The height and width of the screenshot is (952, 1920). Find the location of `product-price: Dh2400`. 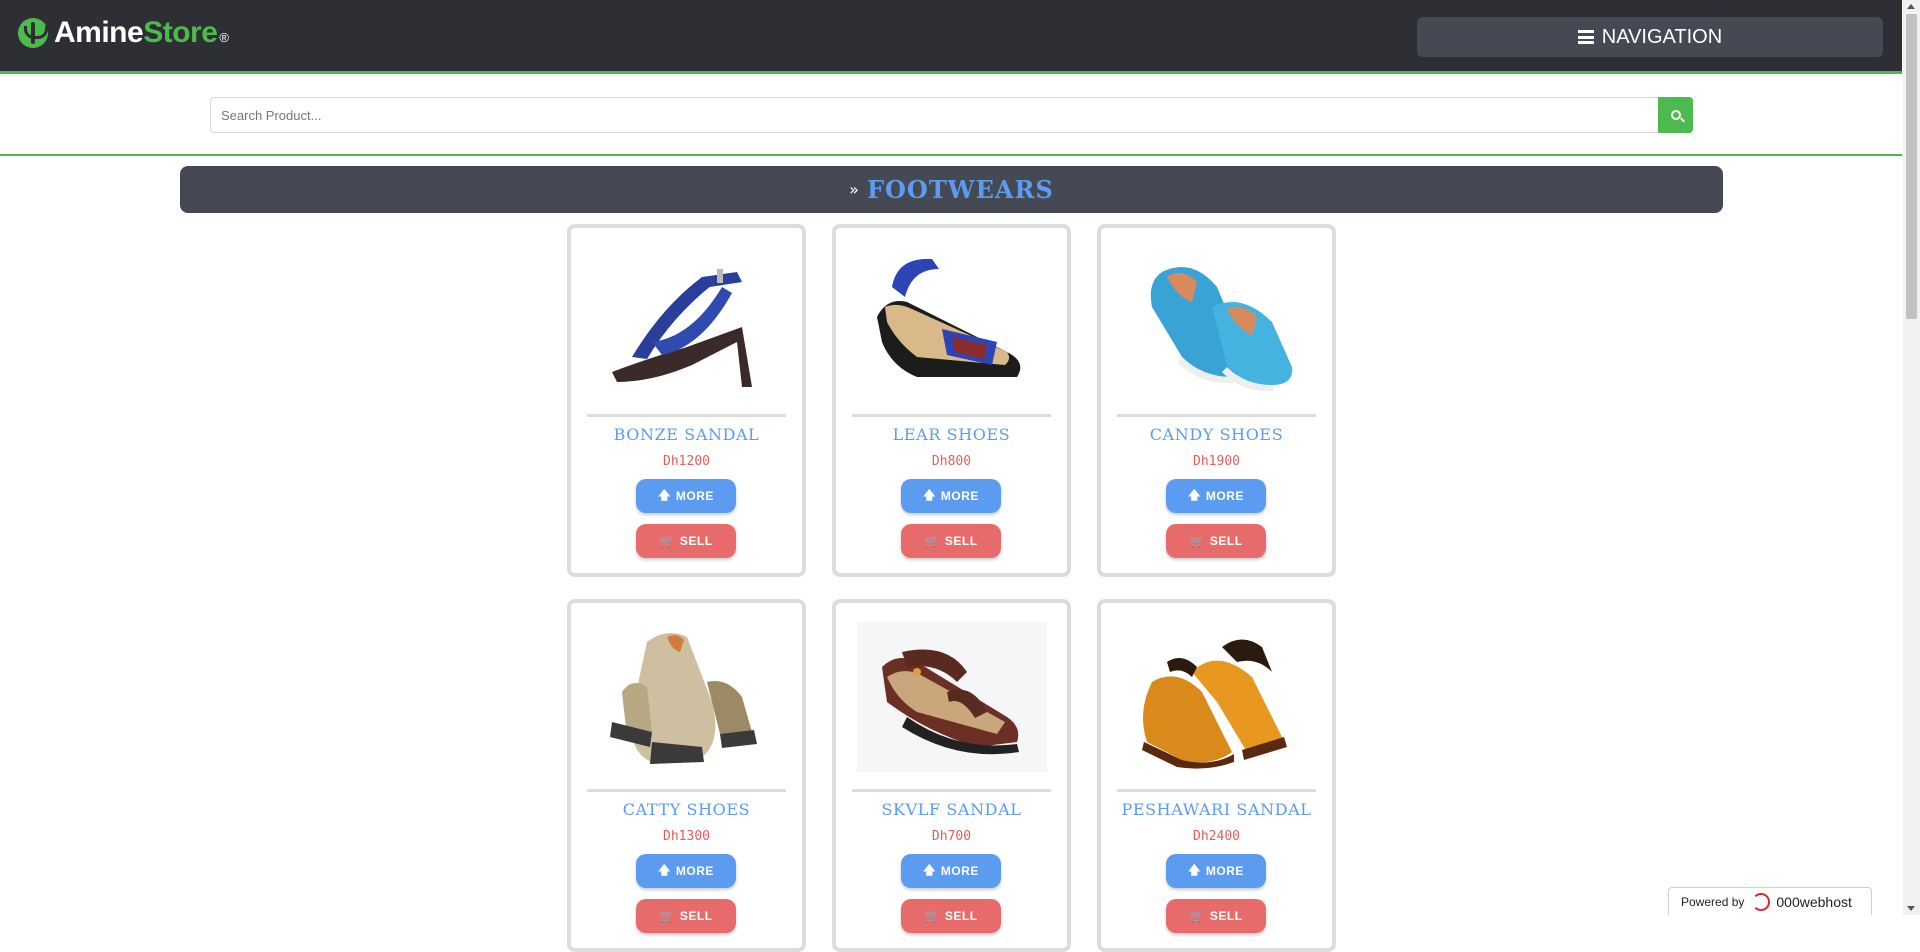

product-price: Dh2400 is located at coordinates (1216, 836).